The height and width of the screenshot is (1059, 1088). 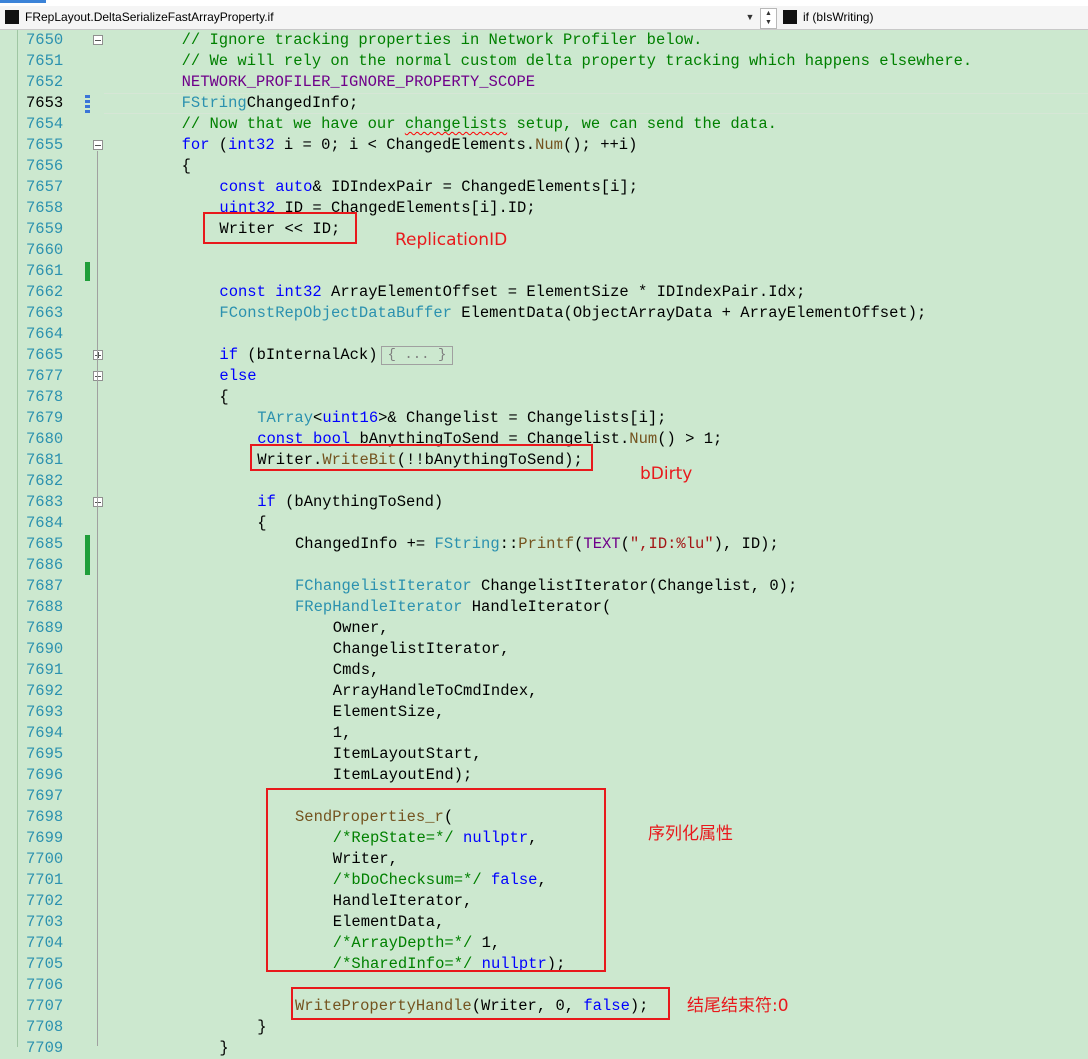 What do you see at coordinates (23, 1) in the screenshot?
I see `active-tab-indicator` at bounding box center [23, 1].